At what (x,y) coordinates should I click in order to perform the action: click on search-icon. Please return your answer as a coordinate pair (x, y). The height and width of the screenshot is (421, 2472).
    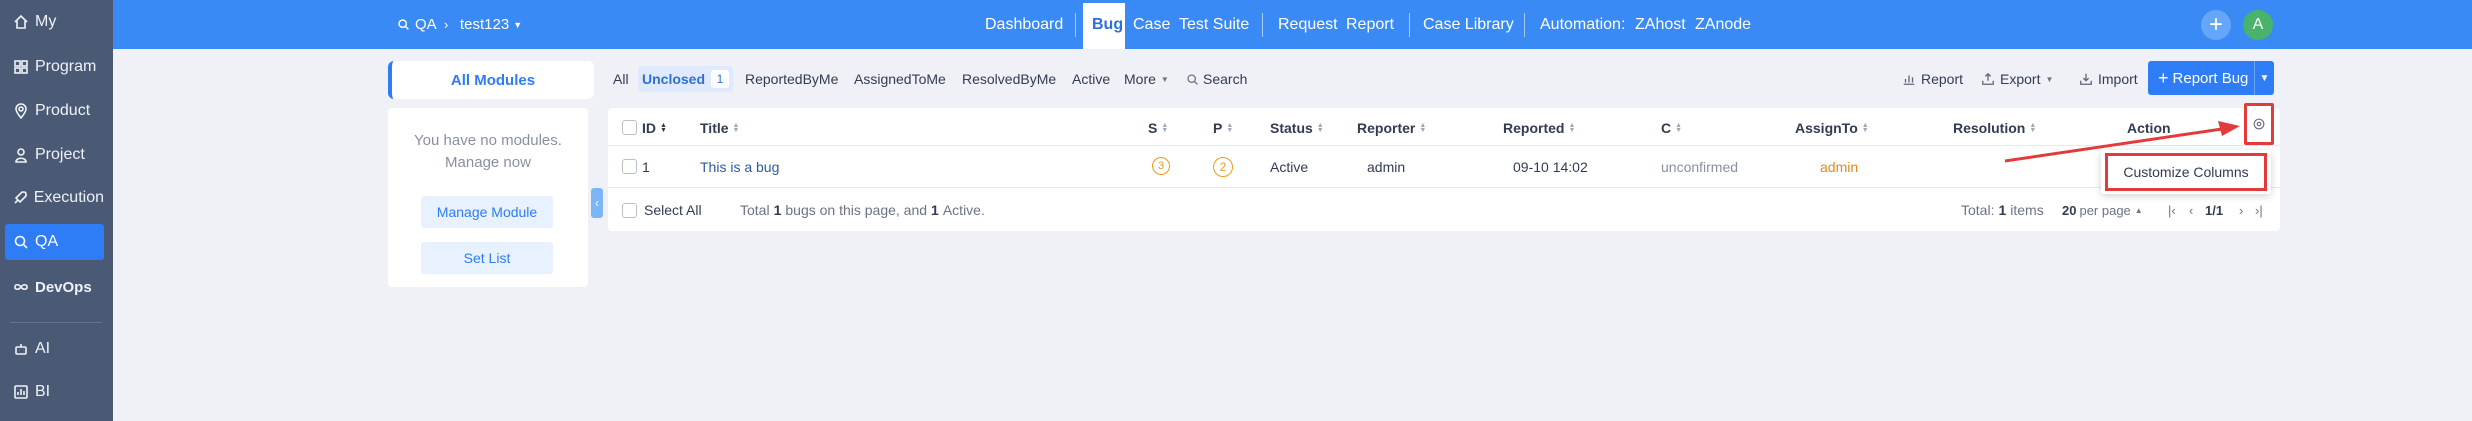
    Looking at the image, I should click on (403, 24).